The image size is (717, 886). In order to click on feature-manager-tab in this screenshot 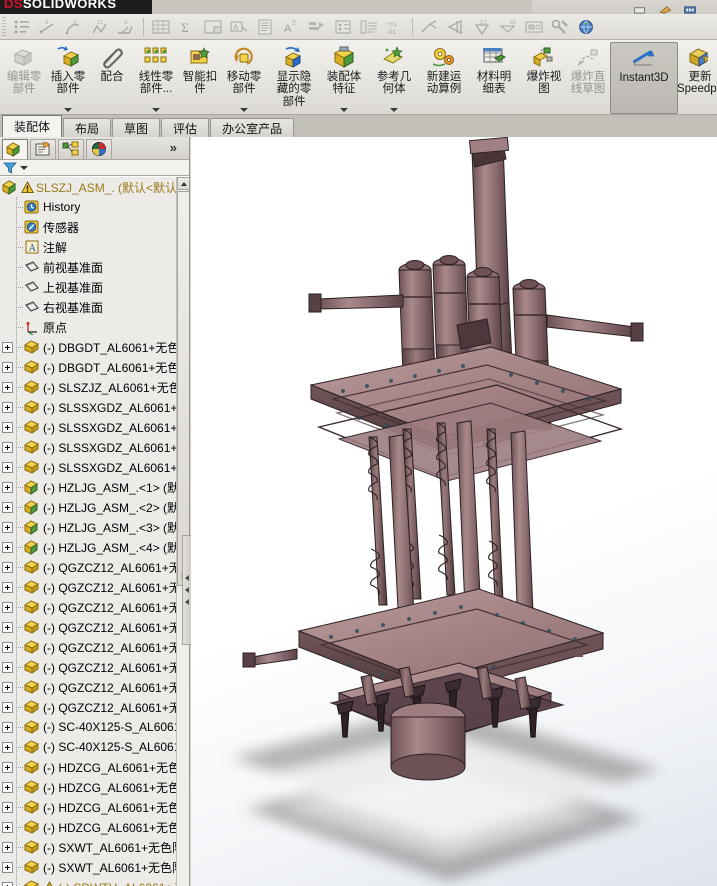, I will do `click(15, 148)`.